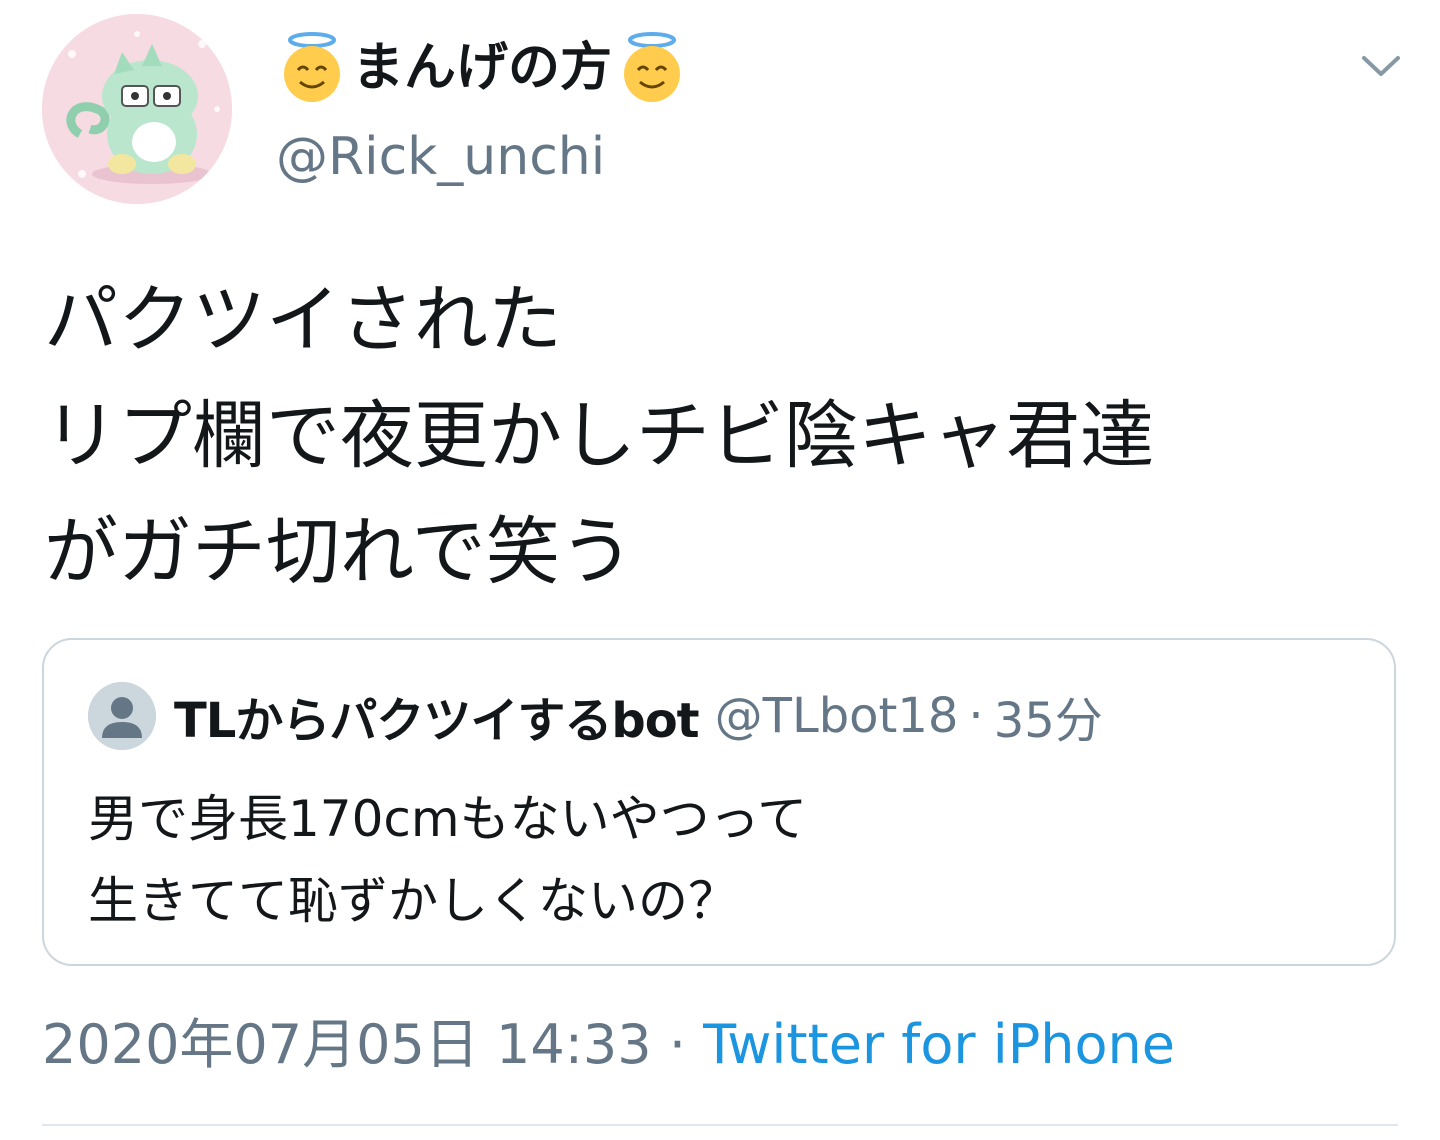 This screenshot has height=1140, width=1440. Describe the element at coordinates (339, 552) in the screenshot. I see `tweet-text-line: がガチ切れで笑う` at that location.